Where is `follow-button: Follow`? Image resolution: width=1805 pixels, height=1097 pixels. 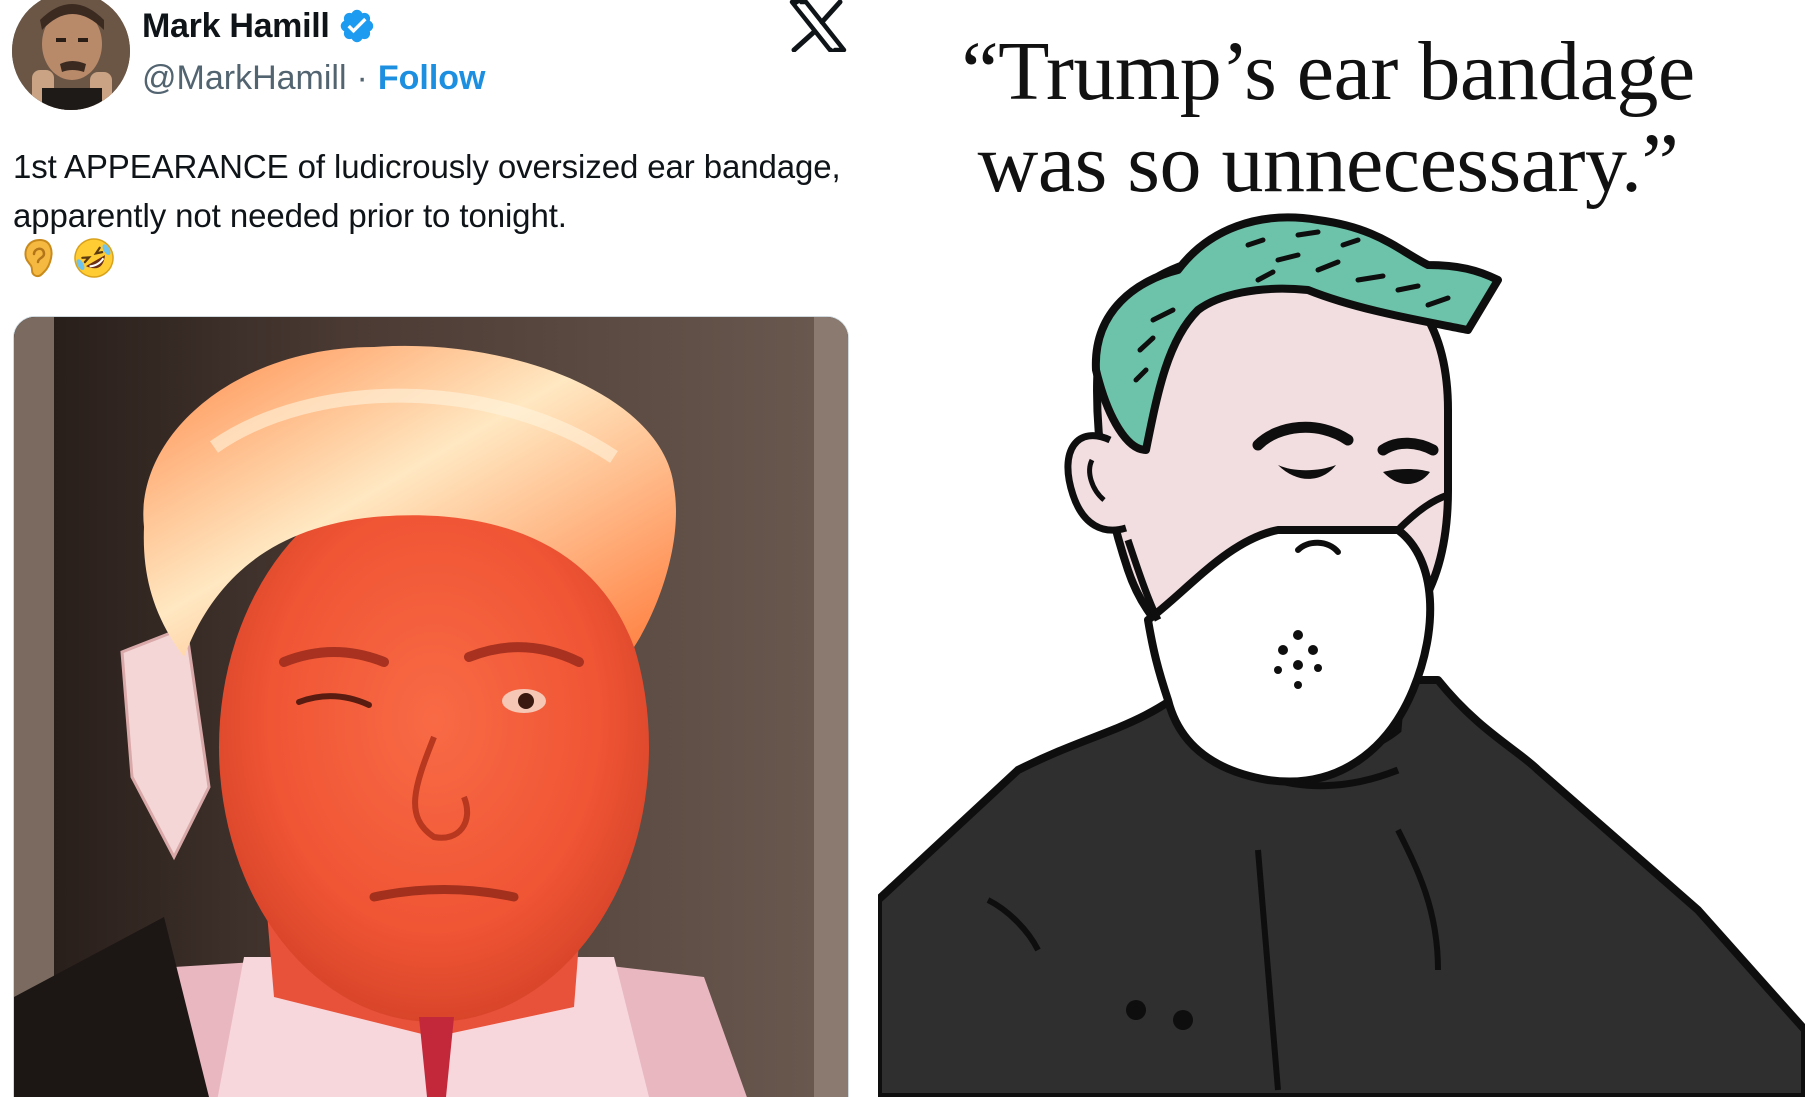
follow-button: Follow is located at coordinates (432, 78).